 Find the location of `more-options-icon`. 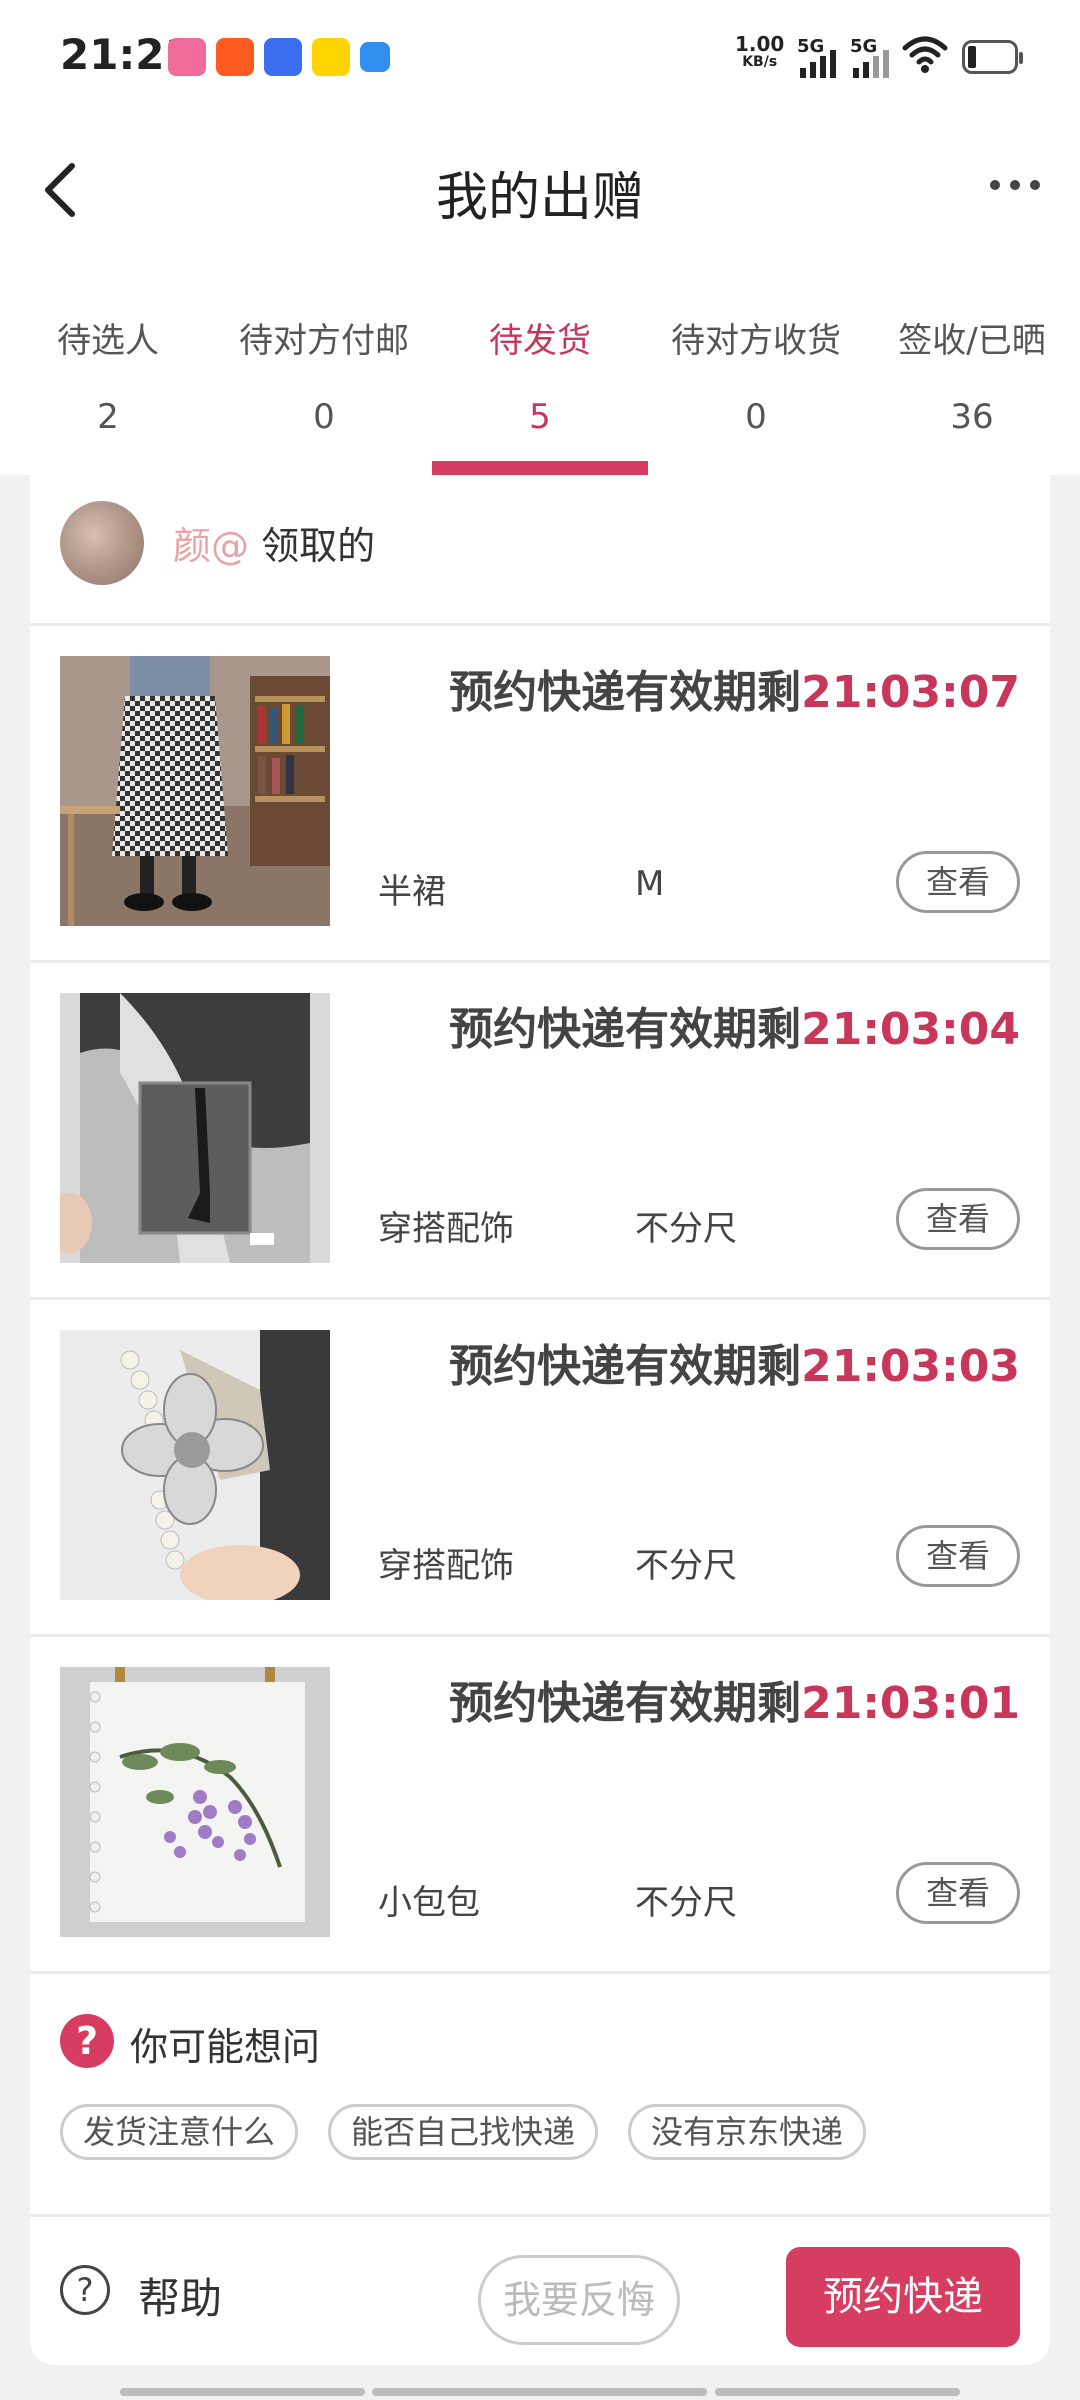

more-options-icon is located at coordinates (1015, 185).